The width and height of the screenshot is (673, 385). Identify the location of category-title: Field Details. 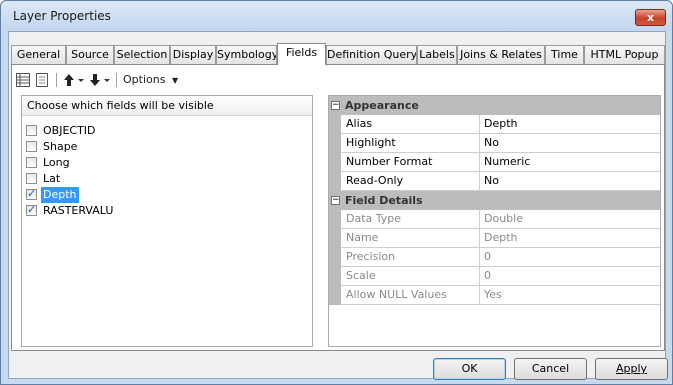
(384, 200).